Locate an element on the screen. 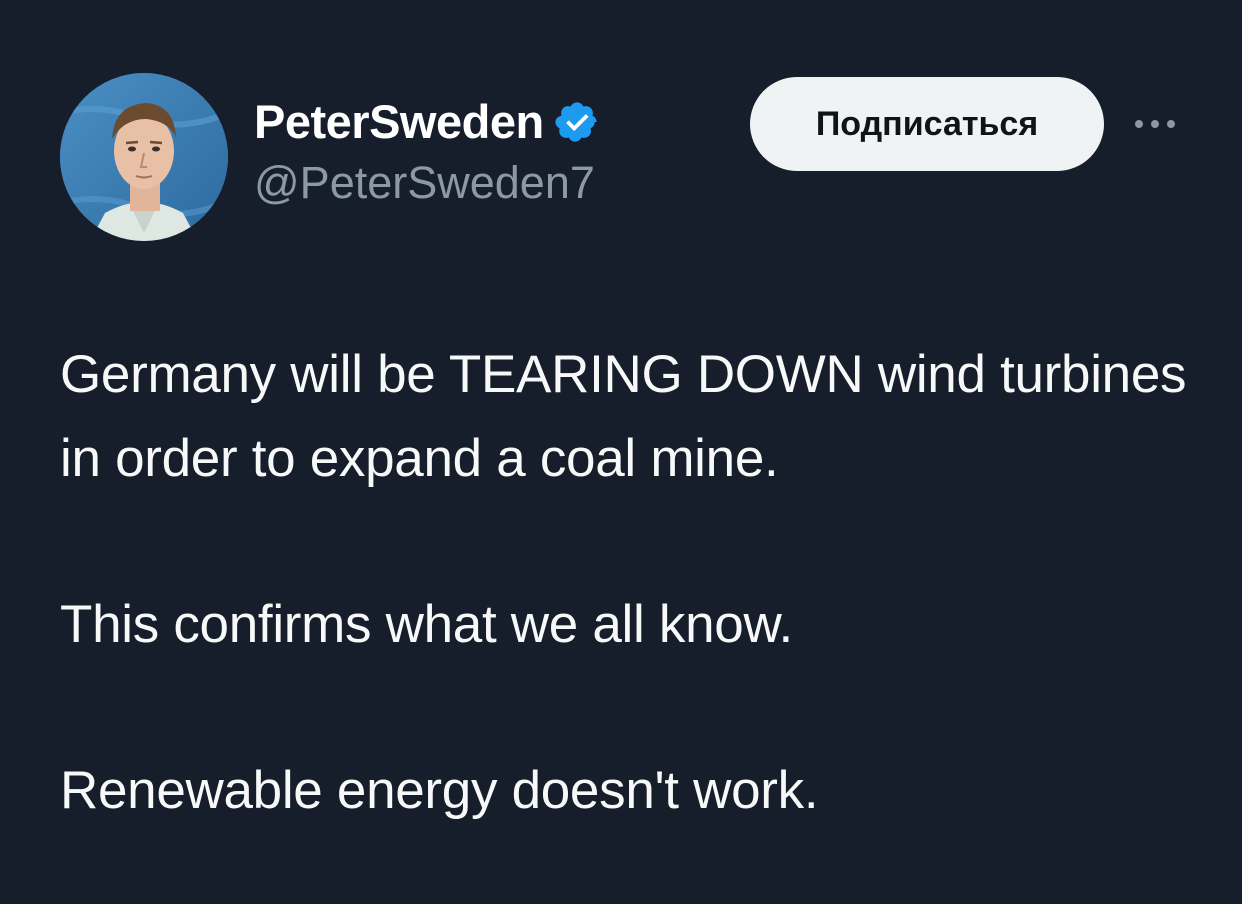  more-options-button is located at coordinates (1155, 124).